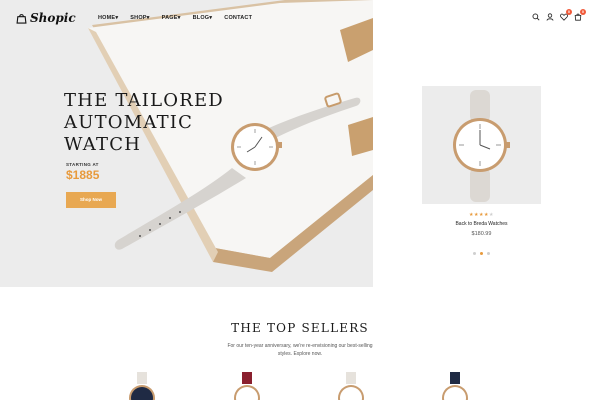 This screenshot has height=400, width=600. What do you see at coordinates (481, 215) in the screenshot?
I see `product-rating: ★★★★★` at bounding box center [481, 215].